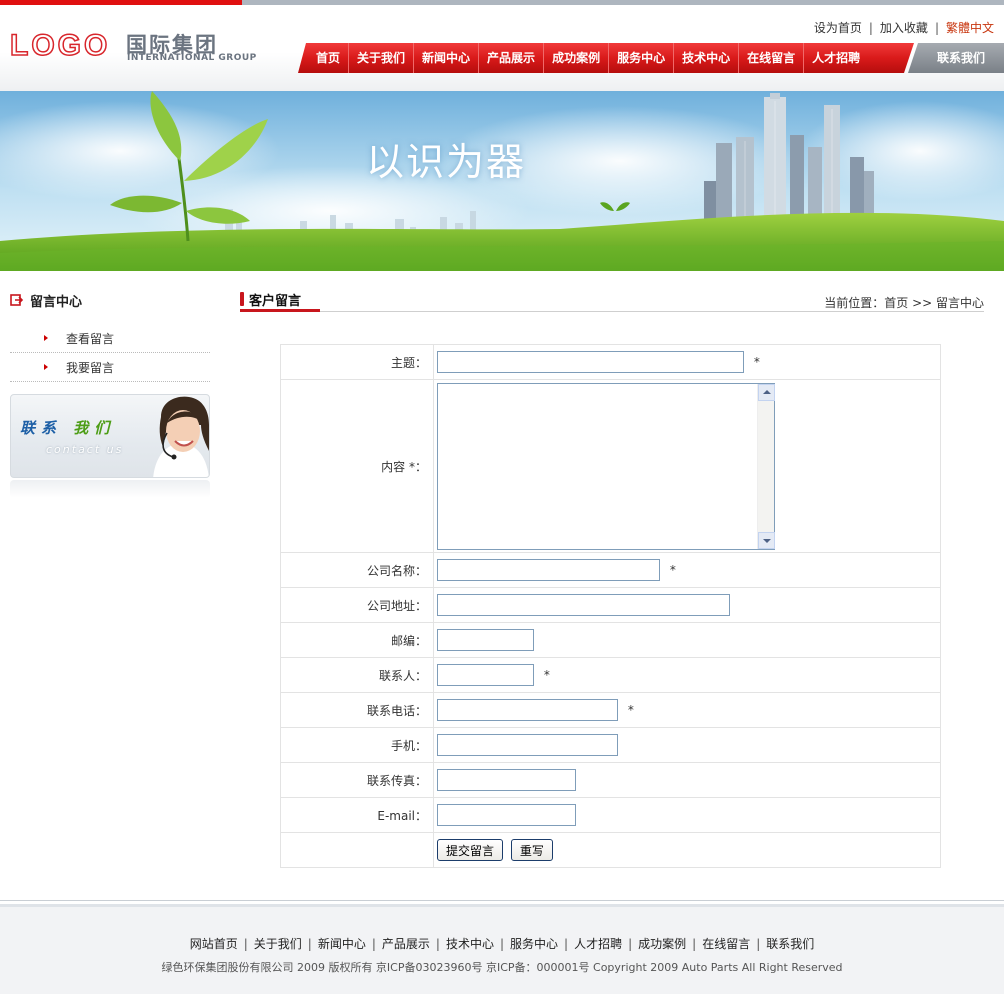 Image resolution: width=1004 pixels, height=994 pixels. I want to click on set-homepage-link: 设为首页, so click(838, 28).